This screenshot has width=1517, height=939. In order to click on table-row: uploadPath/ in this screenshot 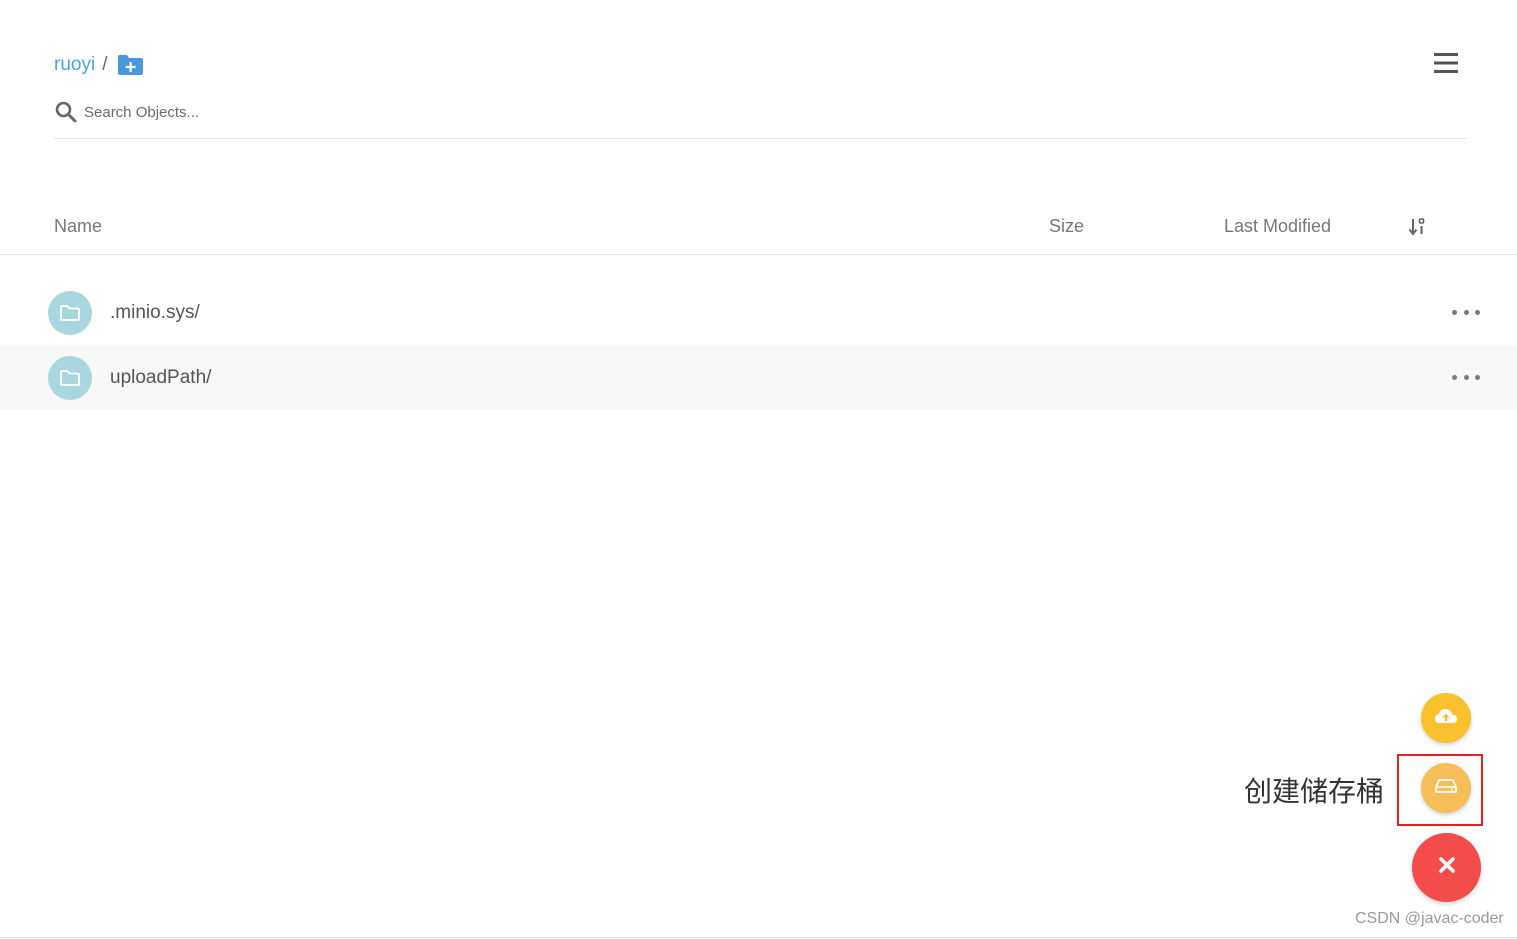, I will do `click(758, 377)`.